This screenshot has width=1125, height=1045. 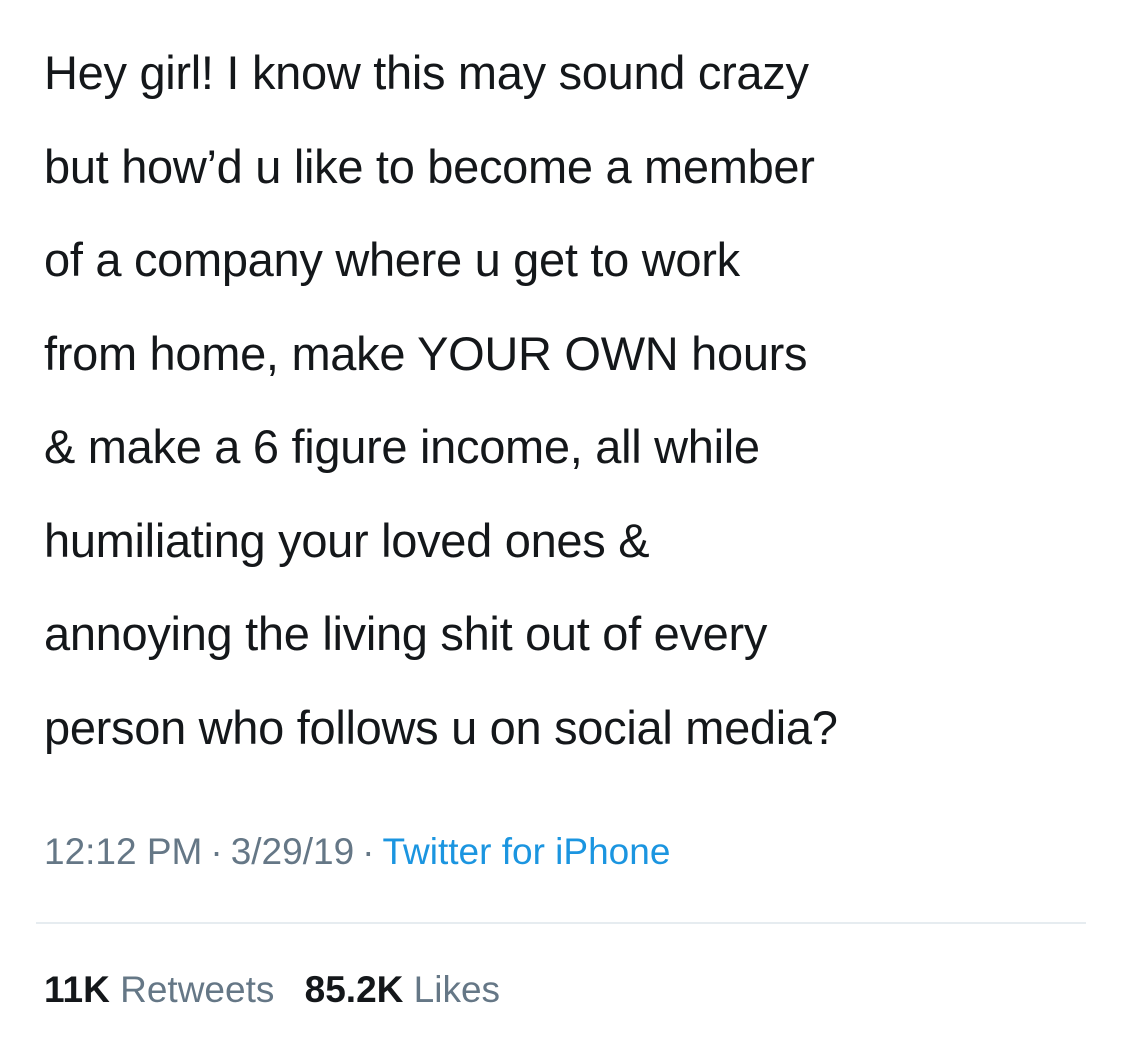 I want to click on likes-stat: 85.2K Likes, so click(x=402, y=990).